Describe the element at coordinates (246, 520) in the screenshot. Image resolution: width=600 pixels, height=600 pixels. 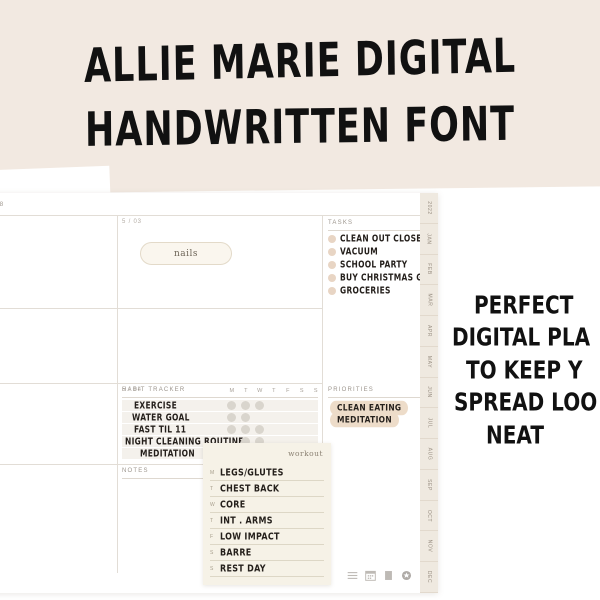
I see `workout-text: INT . ARMS` at that location.